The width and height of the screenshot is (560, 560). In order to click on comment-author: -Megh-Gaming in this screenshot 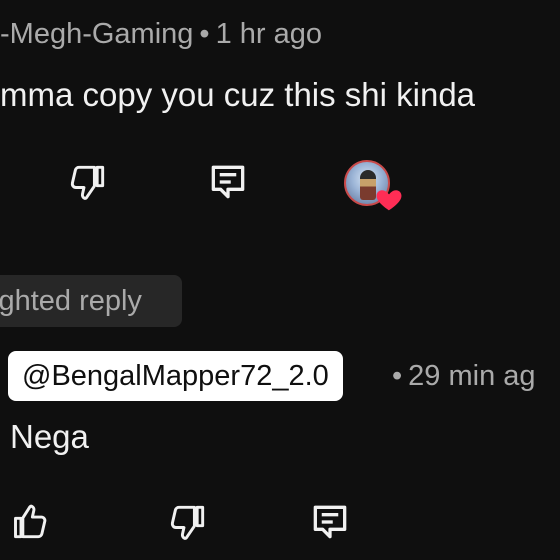, I will do `click(96, 34)`.